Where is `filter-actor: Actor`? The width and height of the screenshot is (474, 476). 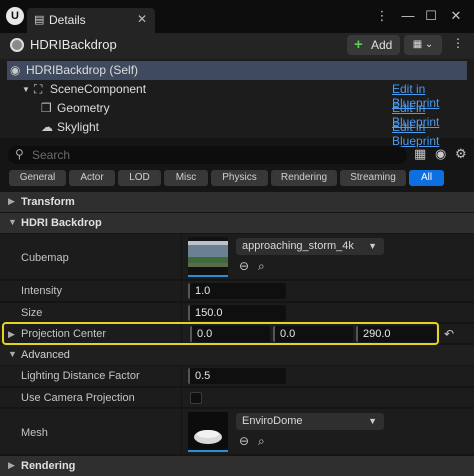 filter-actor: Actor is located at coordinates (92, 178).